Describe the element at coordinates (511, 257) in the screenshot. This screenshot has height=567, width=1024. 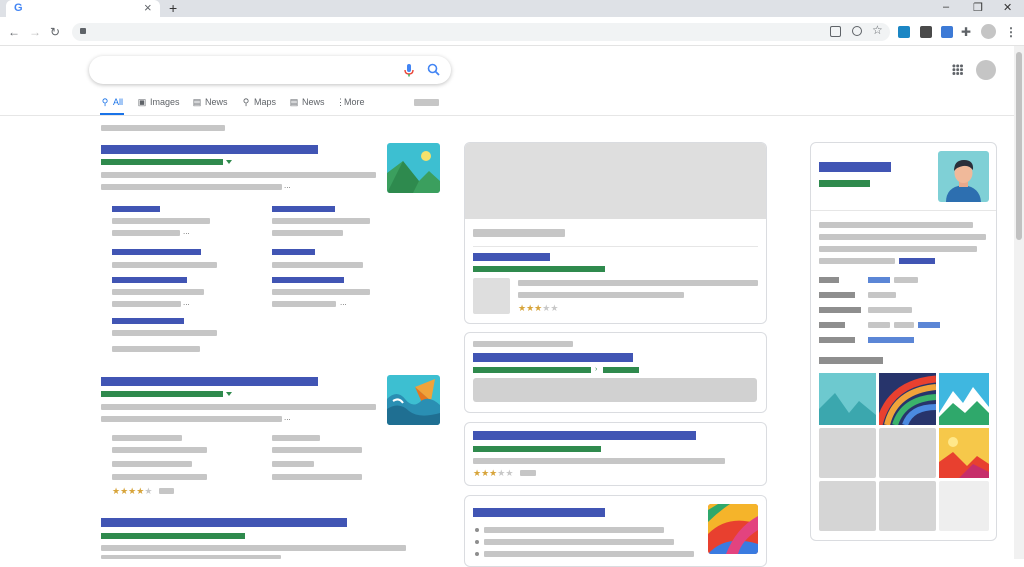
I see `card-1-title` at that location.